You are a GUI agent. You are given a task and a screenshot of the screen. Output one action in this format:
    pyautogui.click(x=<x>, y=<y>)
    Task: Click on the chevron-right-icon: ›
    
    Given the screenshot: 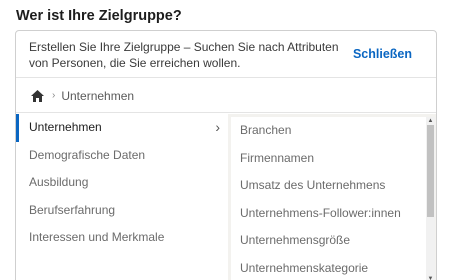 What is the action you would take?
    pyautogui.click(x=217, y=127)
    